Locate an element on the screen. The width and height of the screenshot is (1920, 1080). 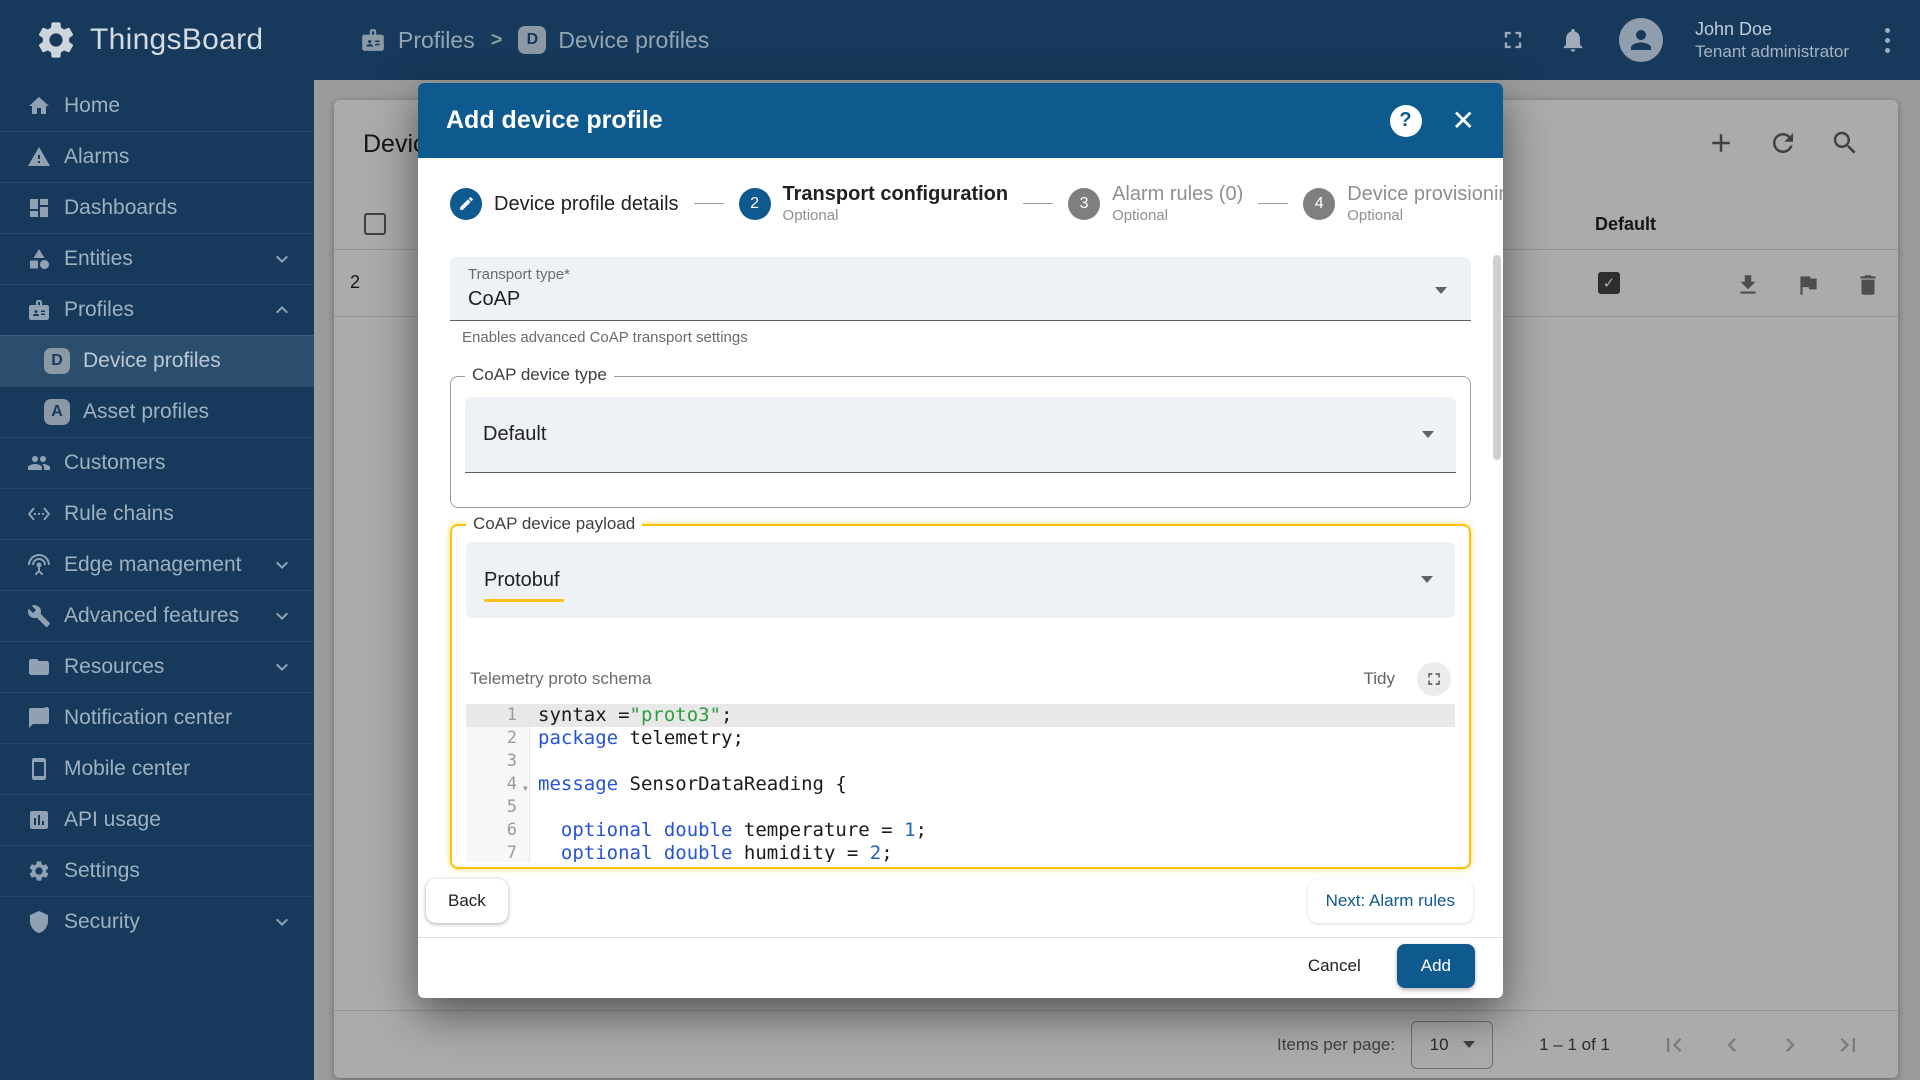
sidebar-item-settings: Settings is located at coordinates (157, 870).